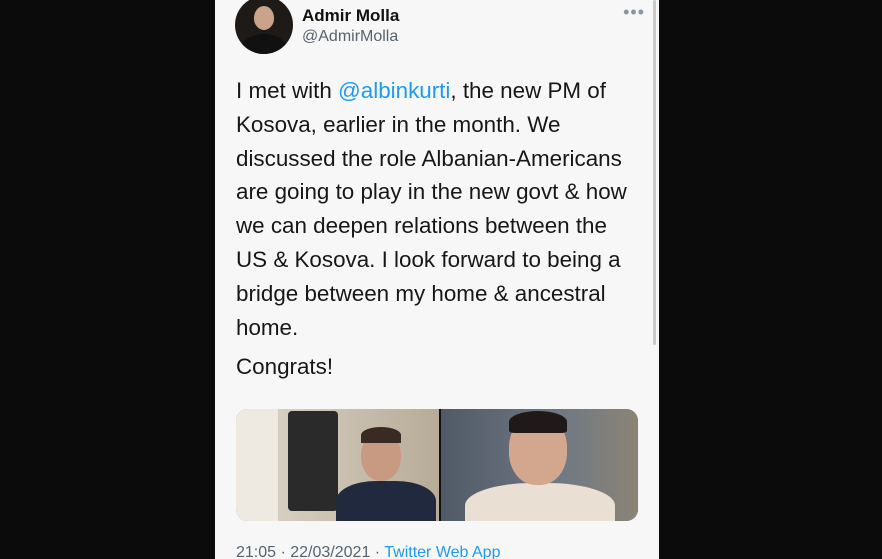  Describe the element at coordinates (634, 12) in the screenshot. I see `more-options-icon: •••` at that location.